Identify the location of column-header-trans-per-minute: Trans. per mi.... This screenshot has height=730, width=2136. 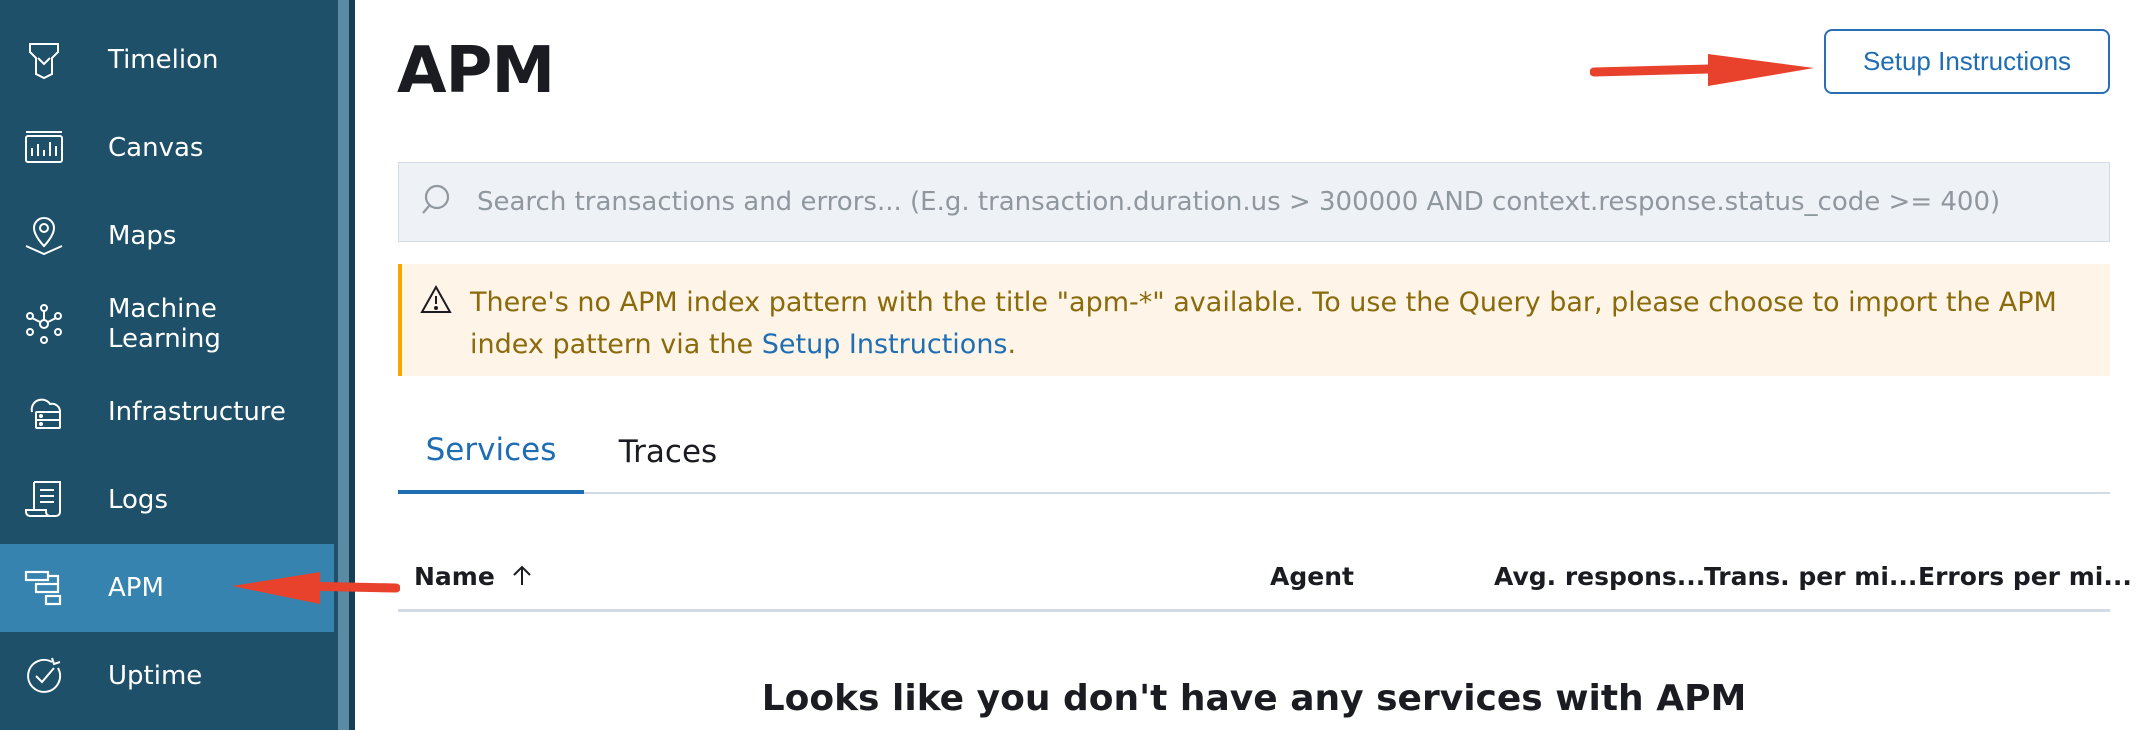
(1810, 576).